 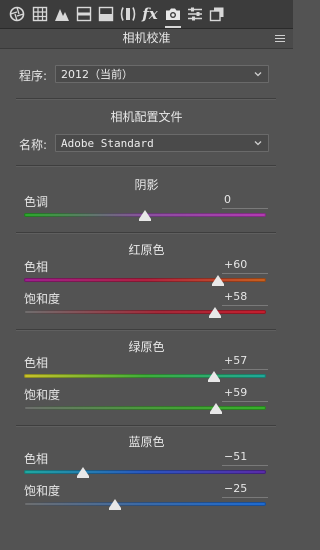 I want to click on red-saturation-slider-track, so click(x=145, y=312).